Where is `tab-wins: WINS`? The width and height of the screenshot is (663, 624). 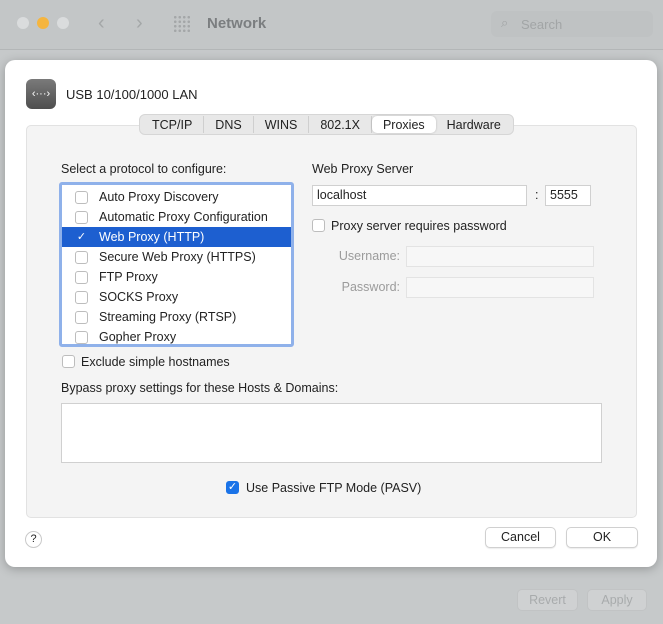 tab-wins: WINS is located at coordinates (282, 124).